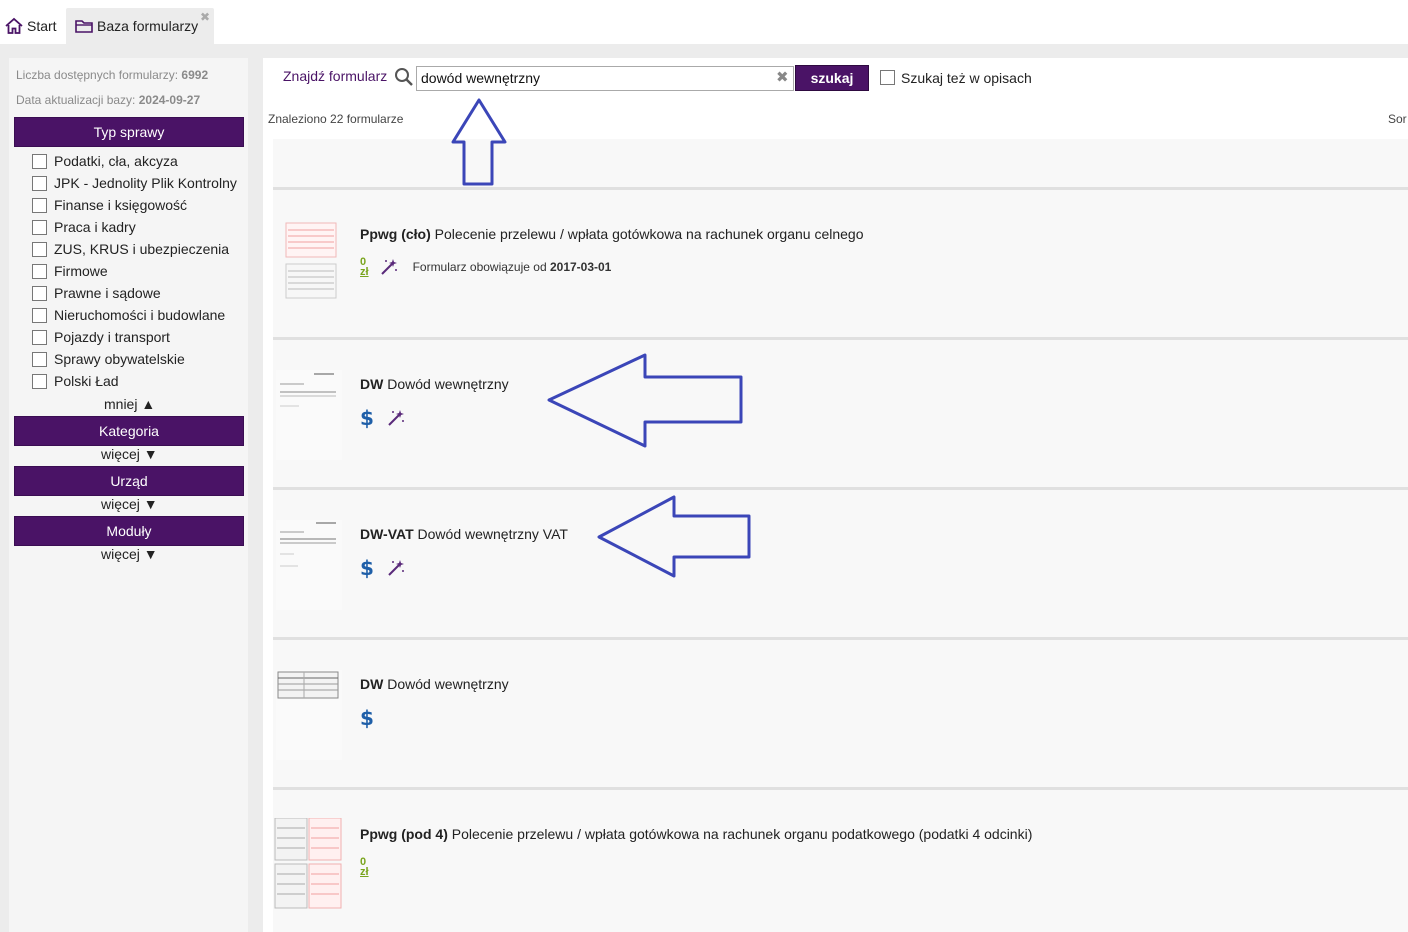  What do you see at coordinates (832, 78) in the screenshot?
I see `search-button: szukaj` at bounding box center [832, 78].